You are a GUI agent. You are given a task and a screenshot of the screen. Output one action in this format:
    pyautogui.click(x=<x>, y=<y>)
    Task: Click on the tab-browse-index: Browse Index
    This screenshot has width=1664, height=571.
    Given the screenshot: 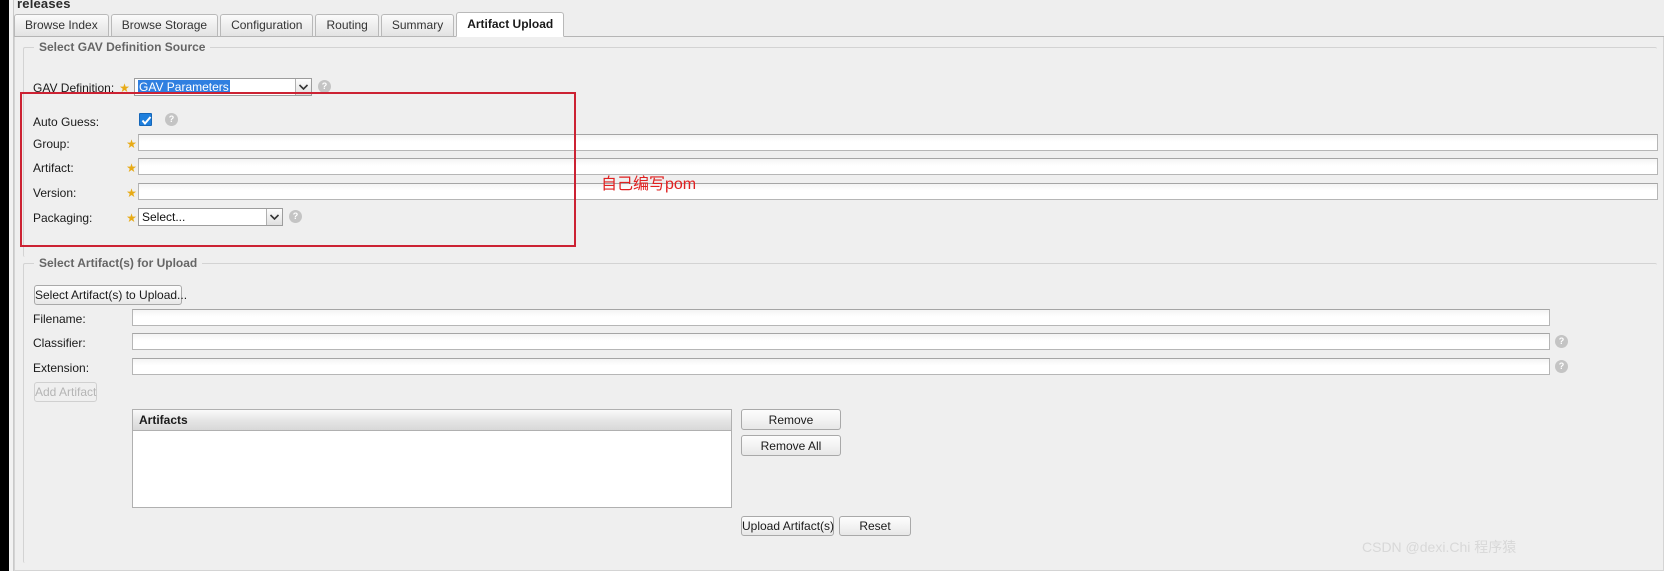 What is the action you would take?
    pyautogui.click(x=61, y=25)
    